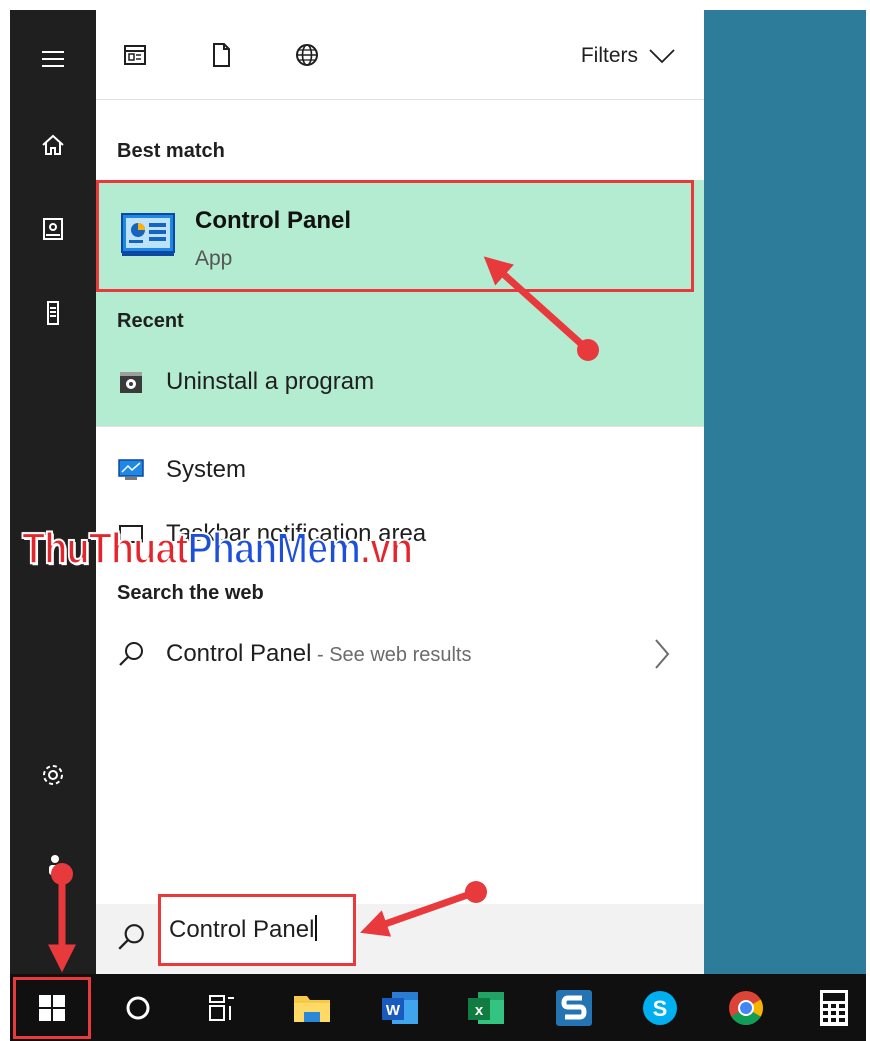 Image resolution: width=870 pixels, height=1041 pixels. Describe the element at coordinates (131, 470) in the screenshot. I see `system-monitor-icon` at that location.